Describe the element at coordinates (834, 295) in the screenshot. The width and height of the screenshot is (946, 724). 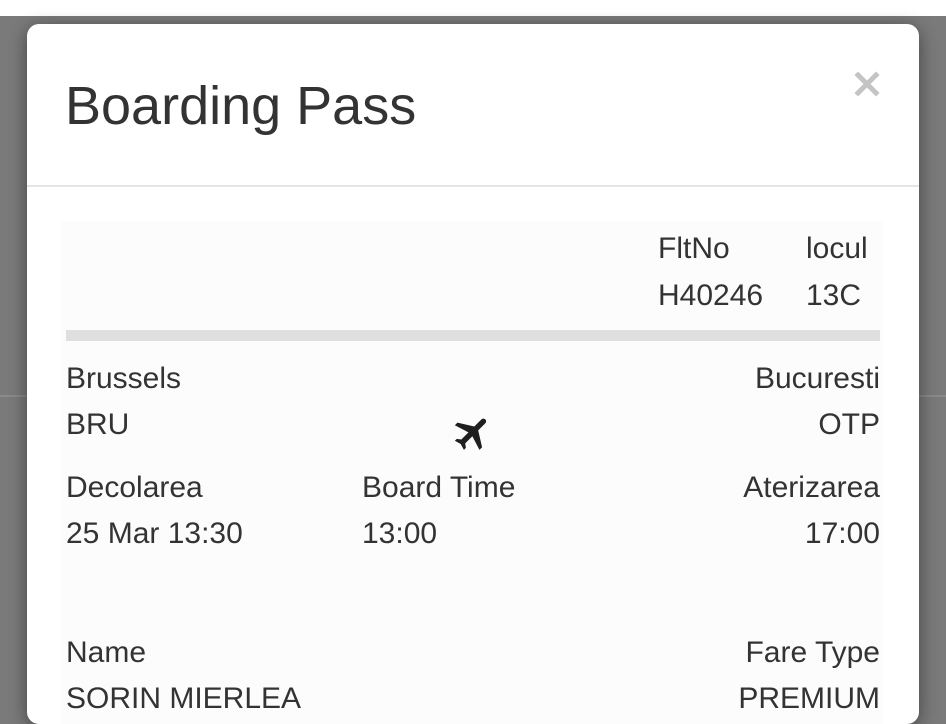
I see `seat-value: 13C` at that location.